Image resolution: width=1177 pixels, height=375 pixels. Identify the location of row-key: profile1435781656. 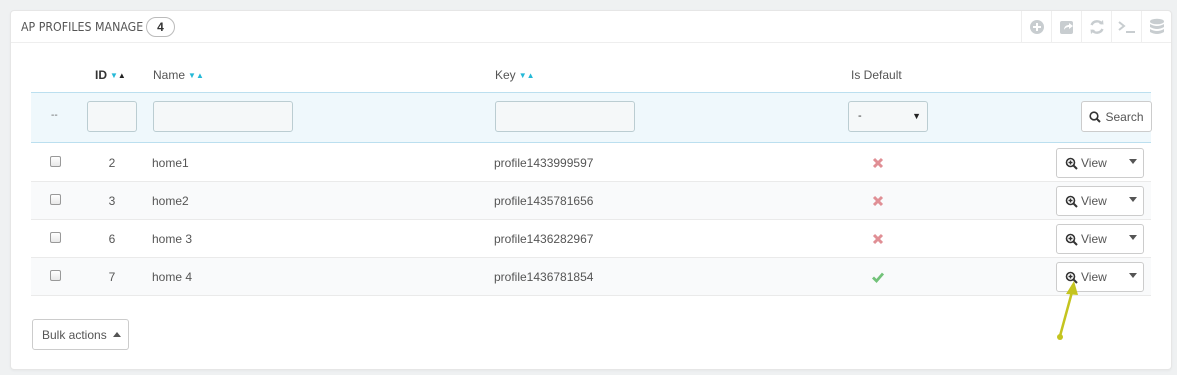
(544, 201).